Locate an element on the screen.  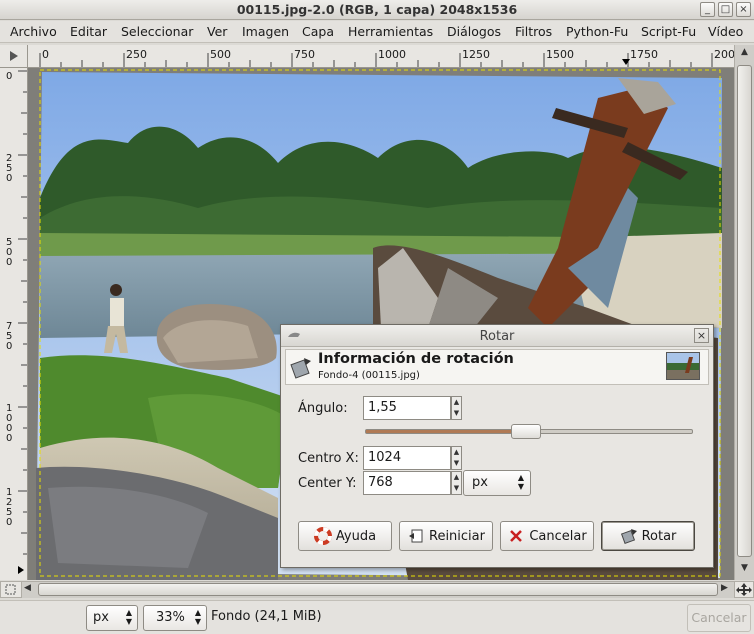
ruler-label: 2000 is located at coordinates (724, 54).